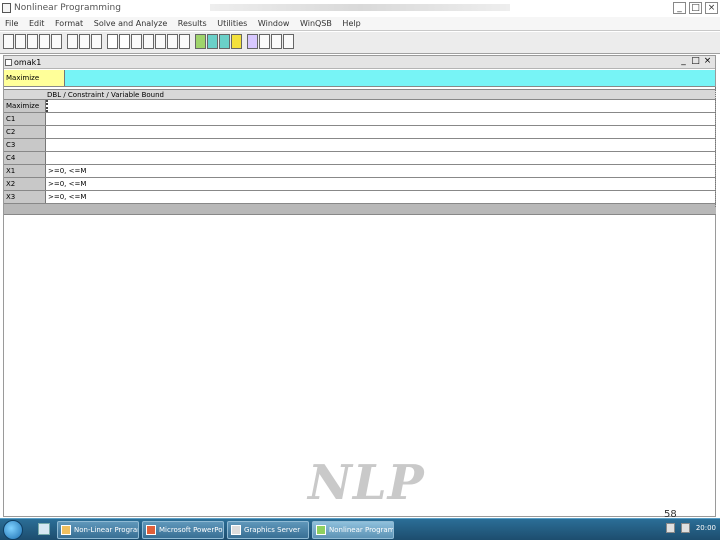  Describe the element at coordinates (160, 41) in the screenshot. I see `align-right-icon` at that location.